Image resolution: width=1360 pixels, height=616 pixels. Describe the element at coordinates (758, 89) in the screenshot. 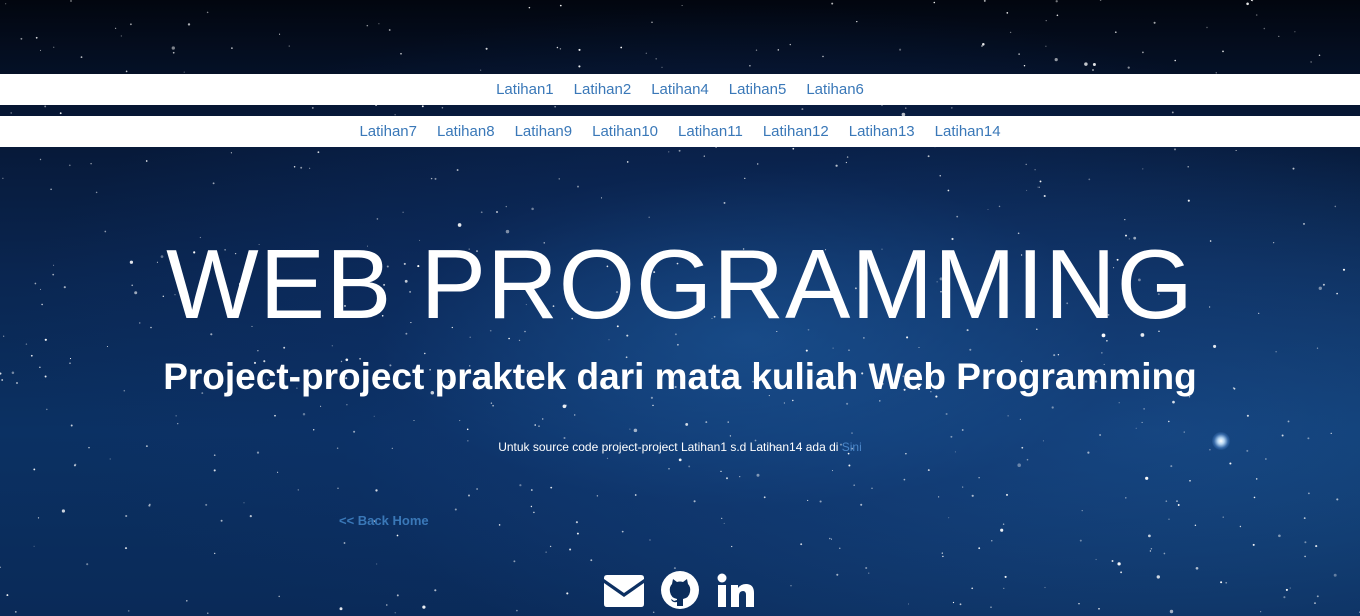

I see `nav-link-latihan5: Latihan5` at that location.